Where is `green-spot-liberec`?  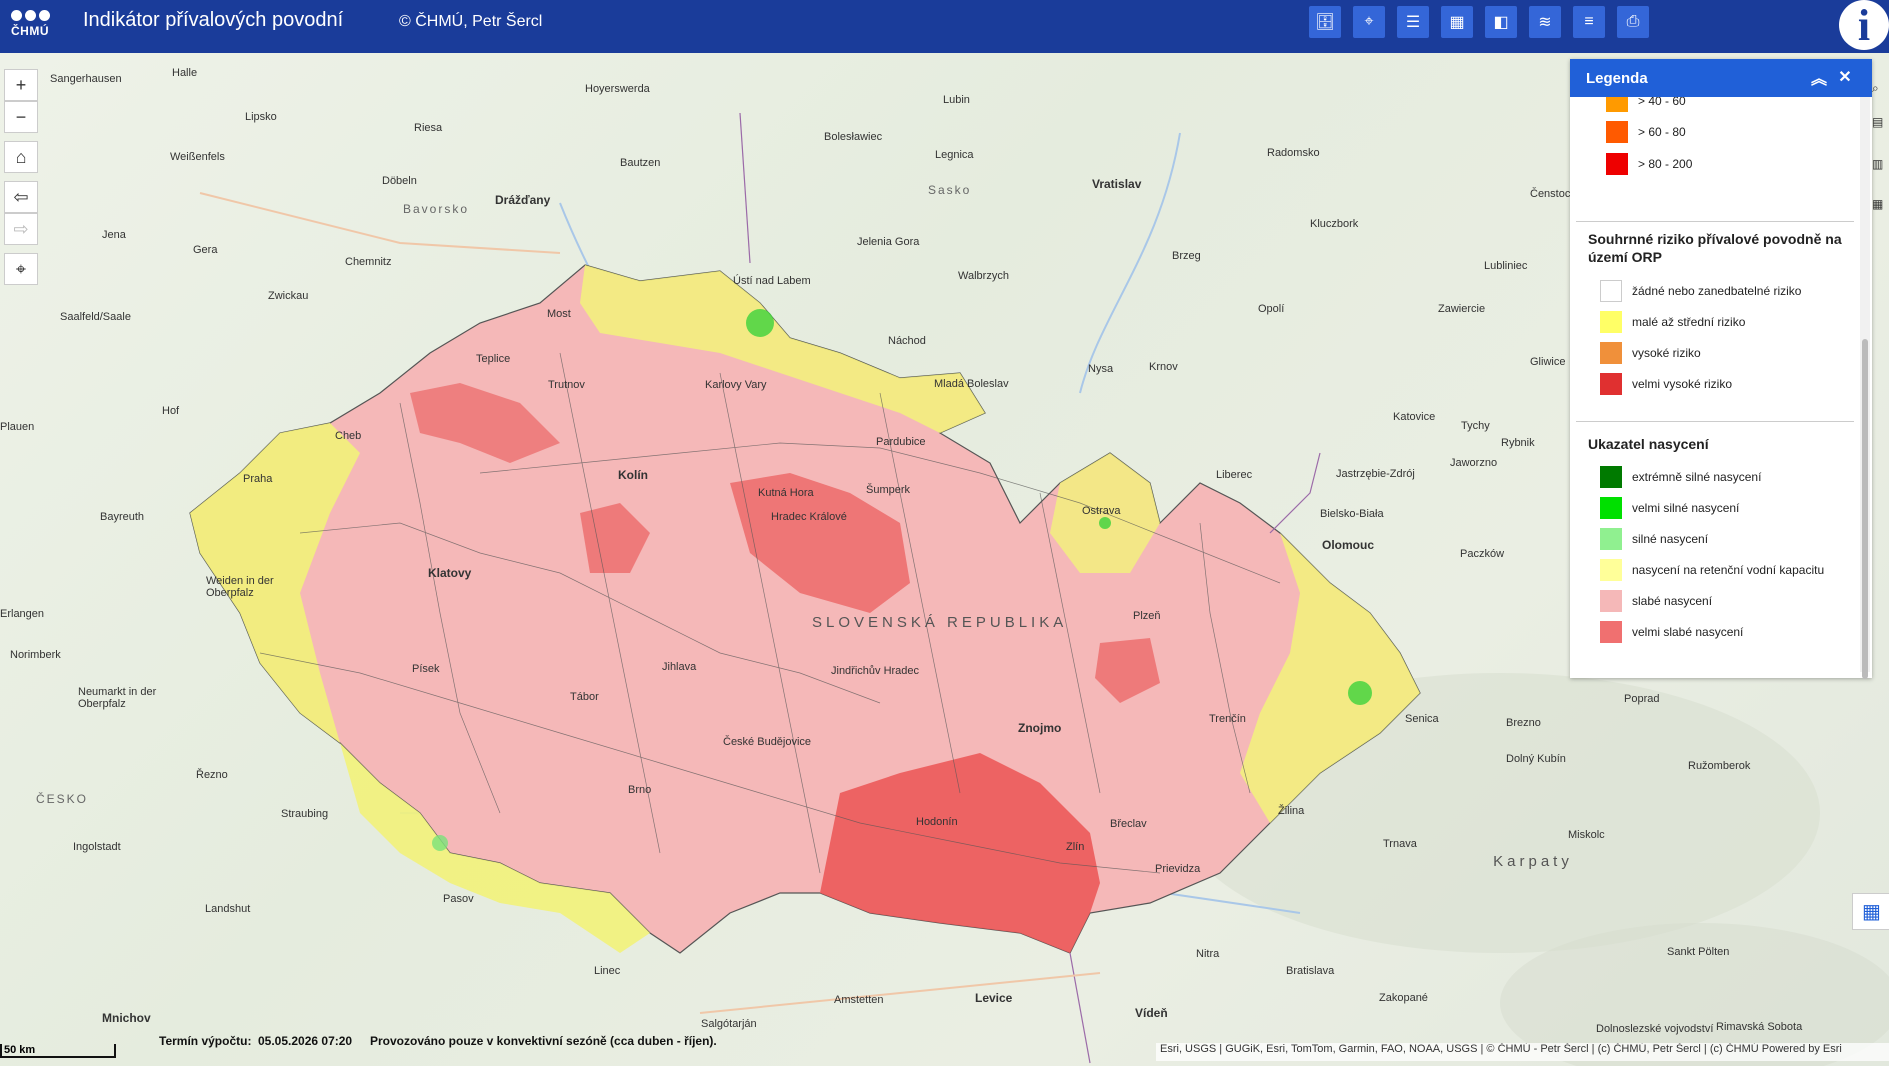 green-spot-liberec is located at coordinates (760, 323).